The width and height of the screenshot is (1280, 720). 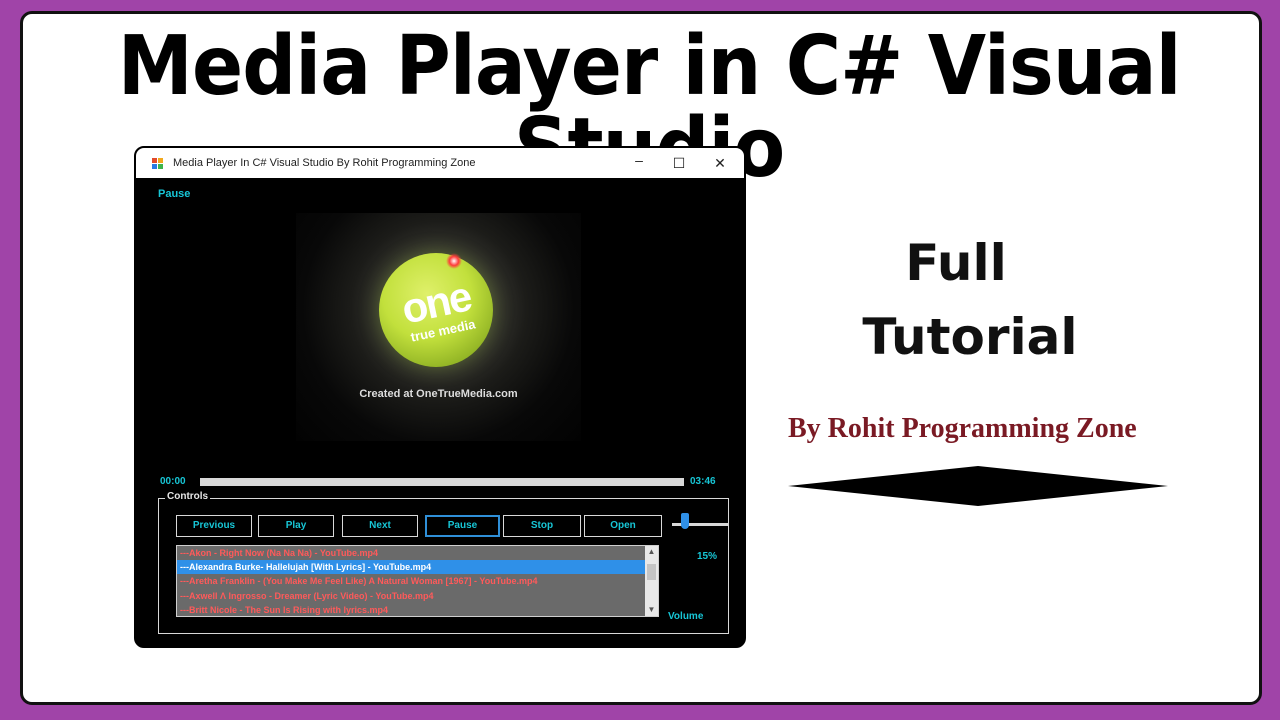 I want to click on maximize-icon: ☐, so click(x=679, y=163).